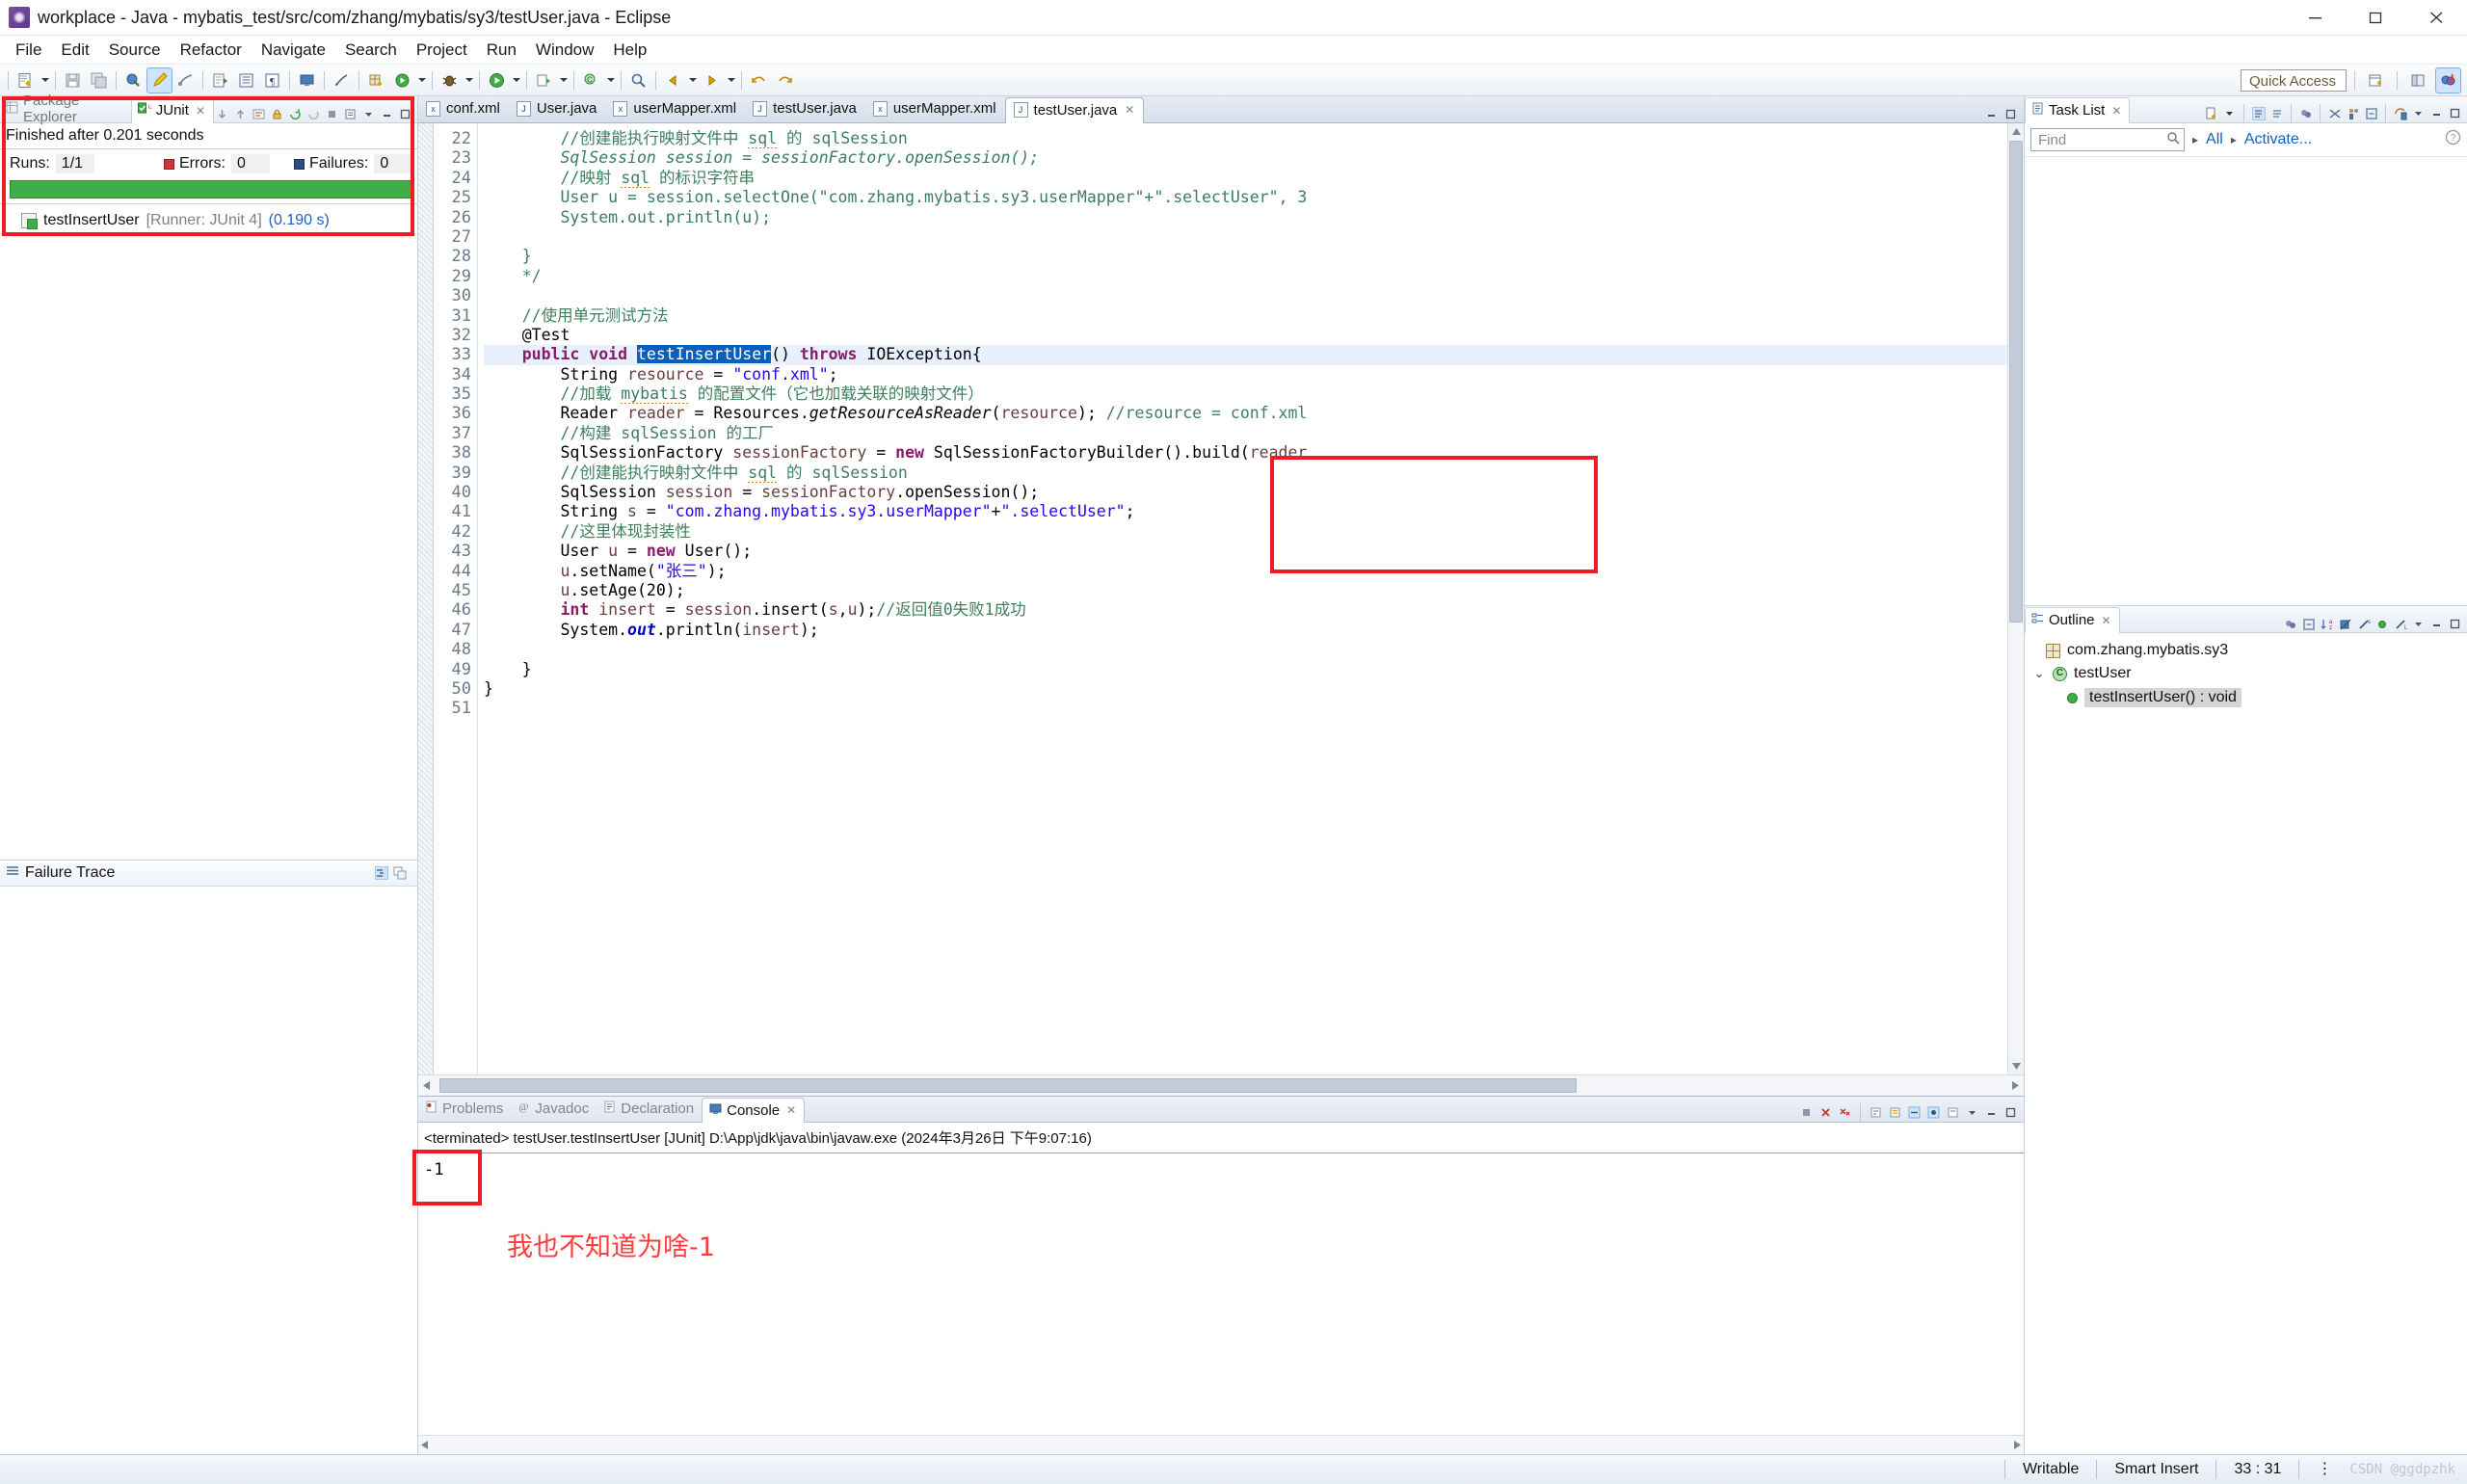 The image size is (2467, 1484). I want to click on hide-fields-icon, so click(2345, 624).